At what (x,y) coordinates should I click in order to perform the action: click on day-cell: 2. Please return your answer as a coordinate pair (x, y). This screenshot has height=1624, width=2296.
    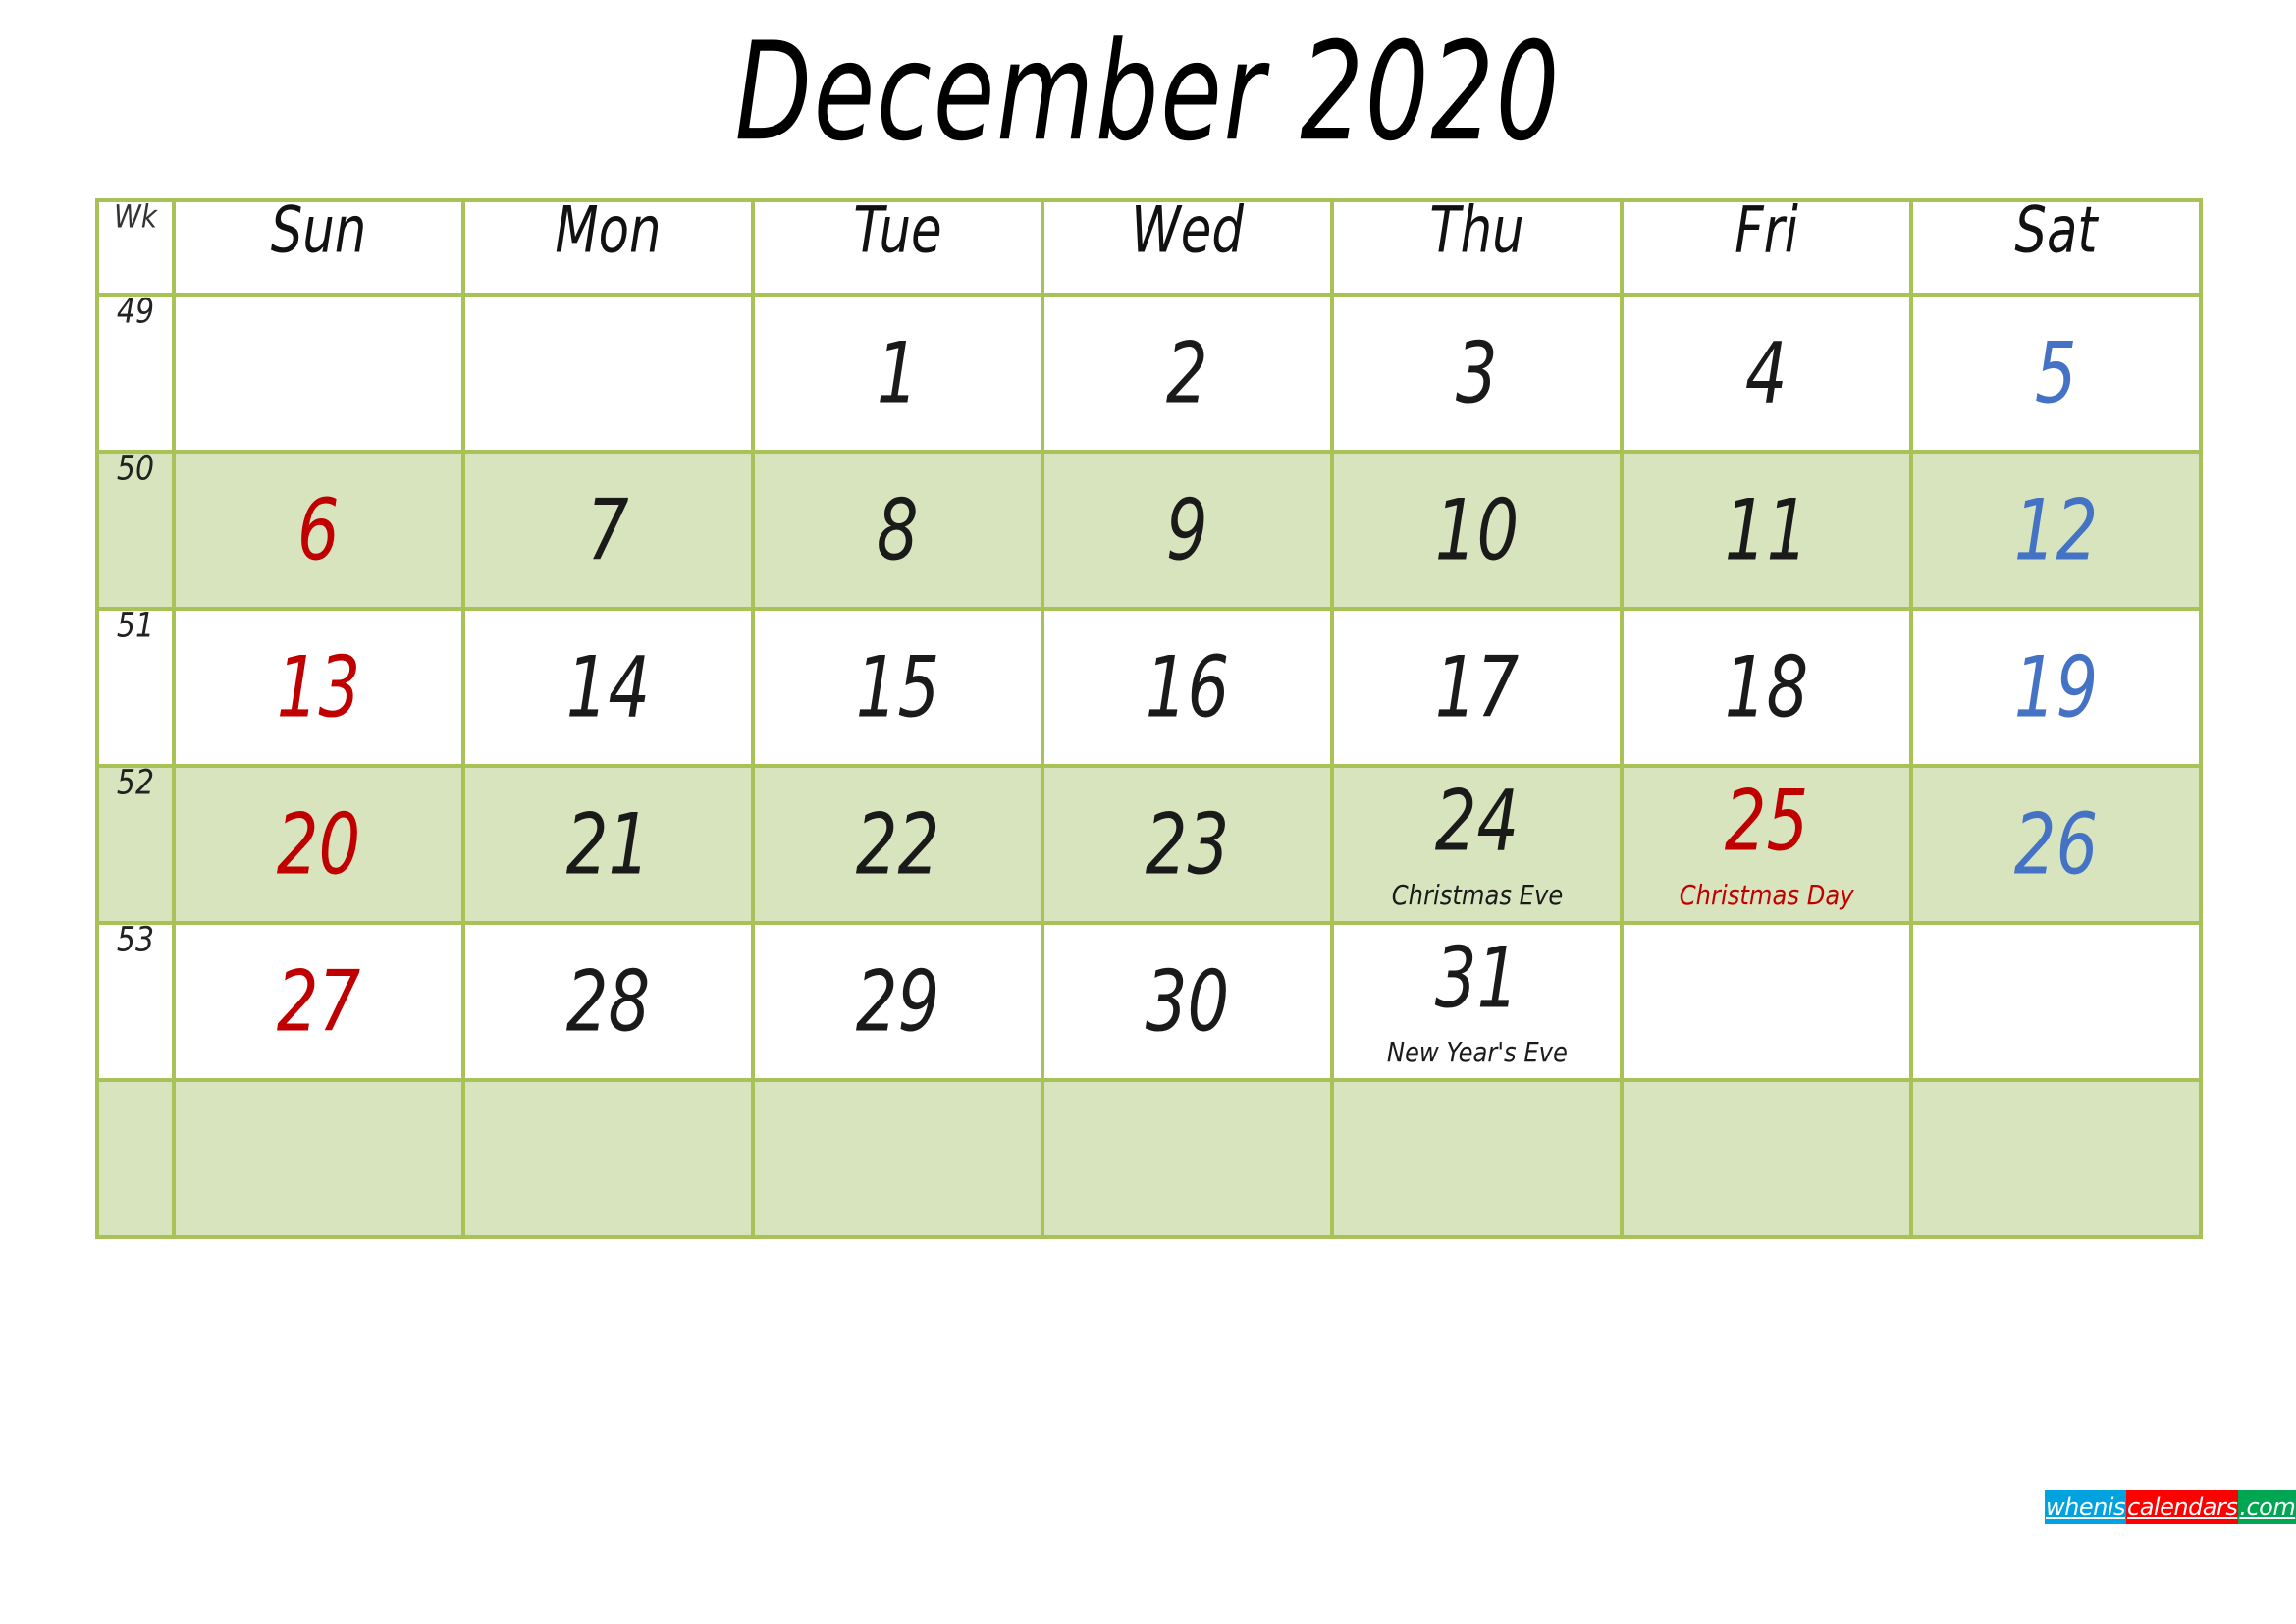
    Looking at the image, I should click on (1187, 373).